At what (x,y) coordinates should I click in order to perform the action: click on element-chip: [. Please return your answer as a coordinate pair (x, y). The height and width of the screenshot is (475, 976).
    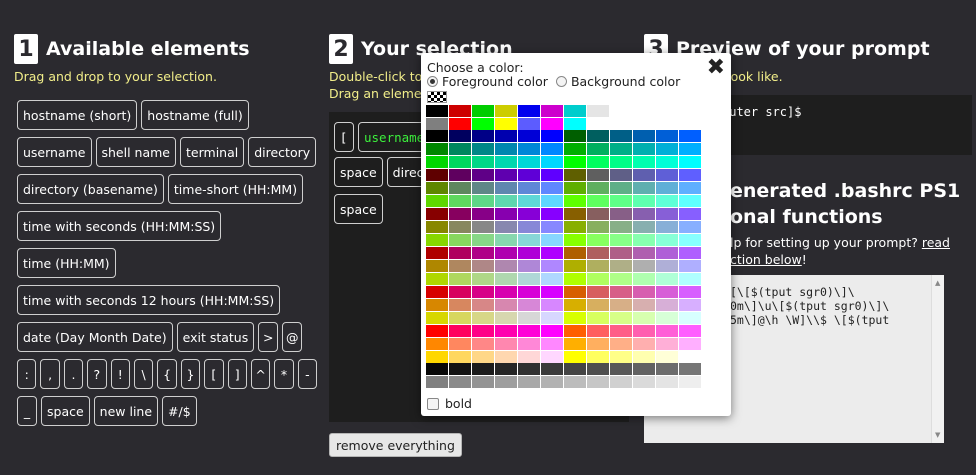
    Looking at the image, I should click on (214, 374).